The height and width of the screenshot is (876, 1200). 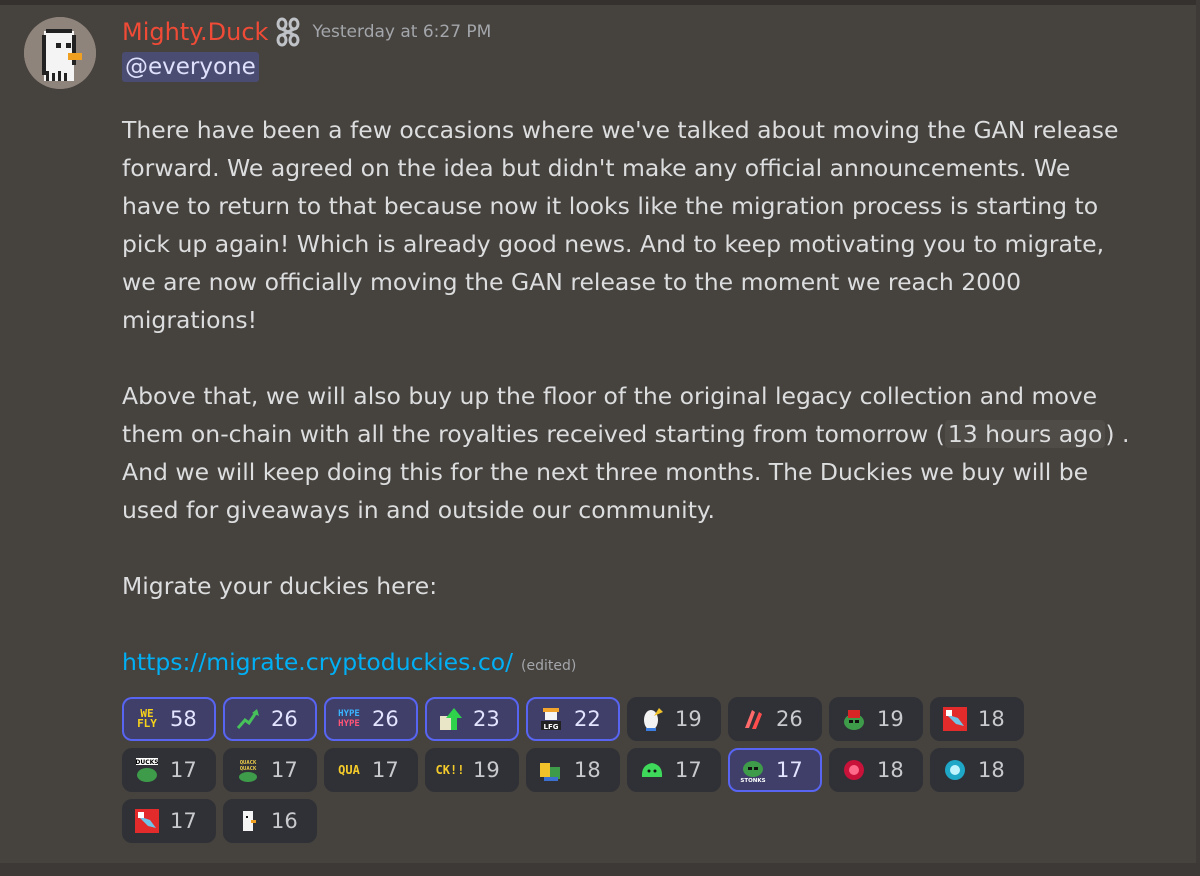 What do you see at coordinates (977, 719) in the screenshot?
I see `reaction-red-duck: 18` at bounding box center [977, 719].